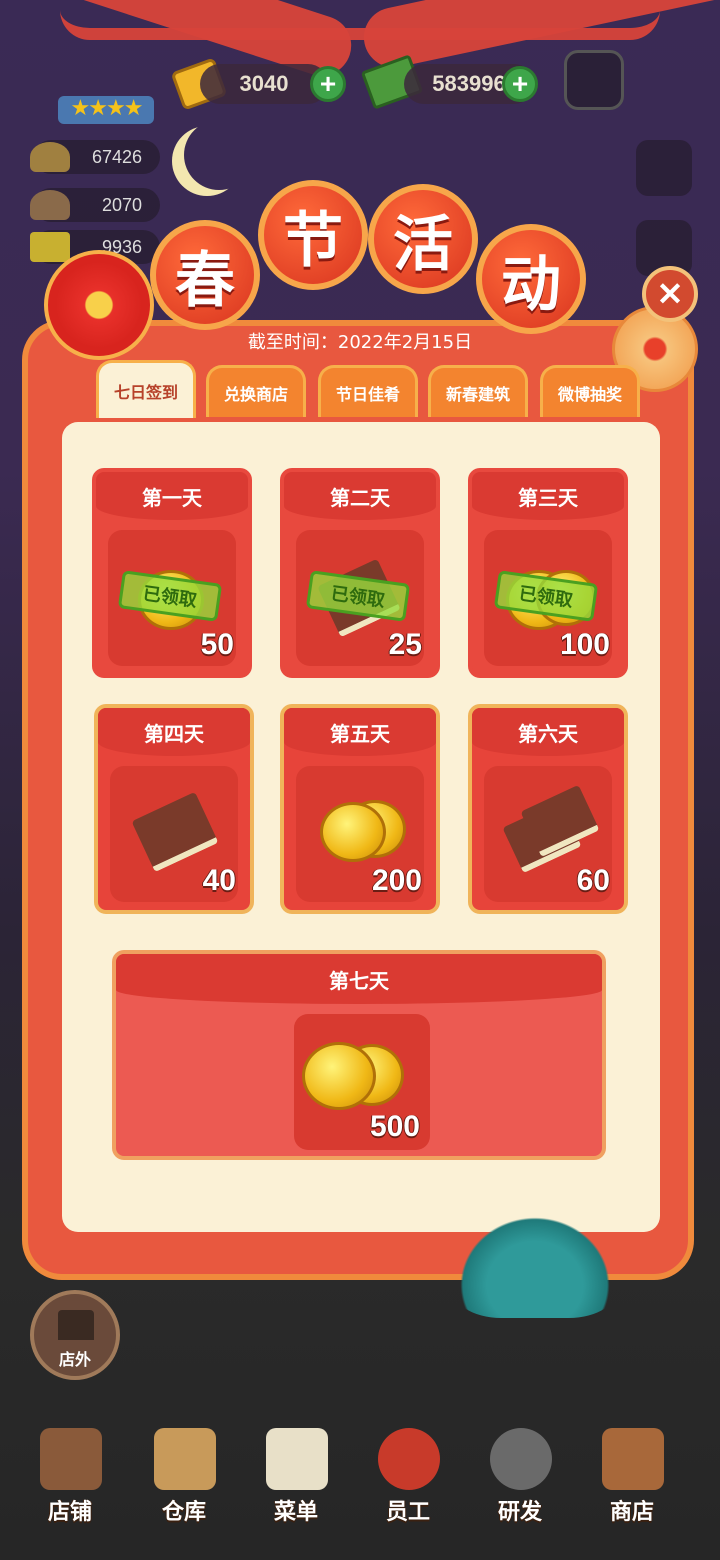 This screenshot has width=720, height=1560. What do you see at coordinates (407, 1512) in the screenshot?
I see `nav-label: 员工` at bounding box center [407, 1512].